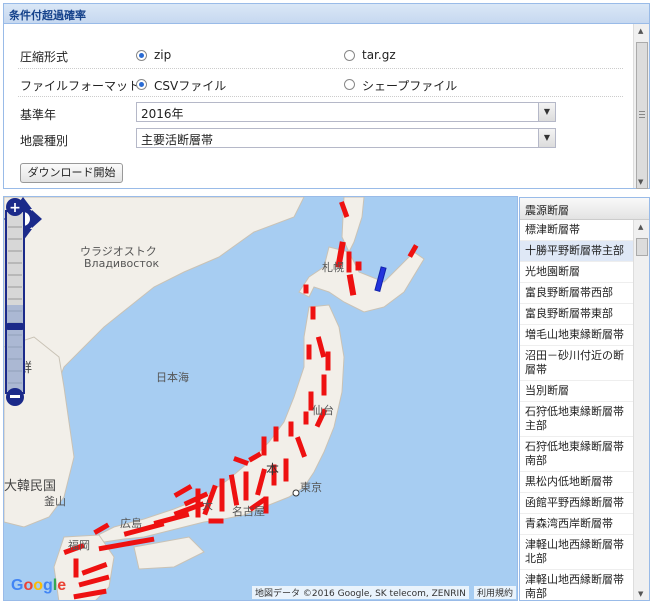 Image resolution: width=653 pixels, height=604 pixels. What do you see at coordinates (207, 505) in the screenshot?
I see `map-label-osaka: 大` at bounding box center [207, 505].